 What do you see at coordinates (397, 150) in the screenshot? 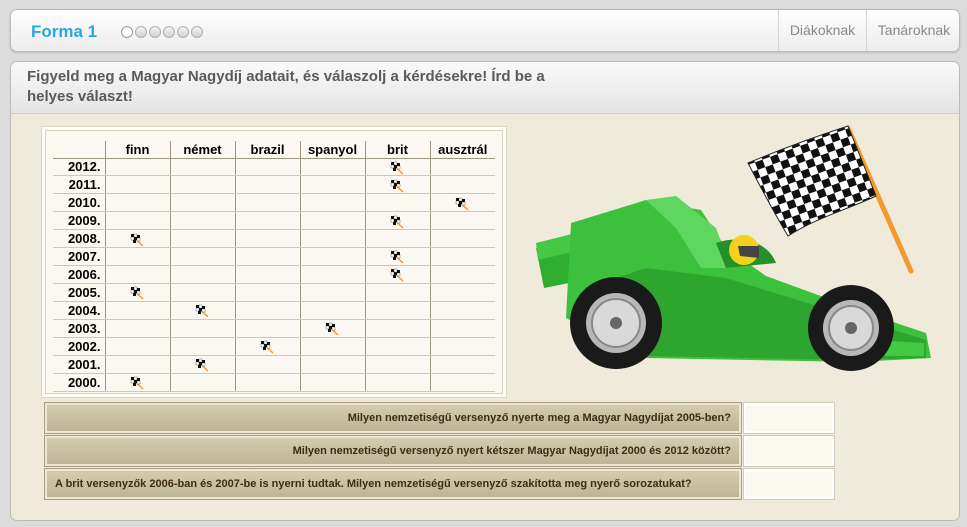
I see `column-header: brit` at bounding box center [397, 150].